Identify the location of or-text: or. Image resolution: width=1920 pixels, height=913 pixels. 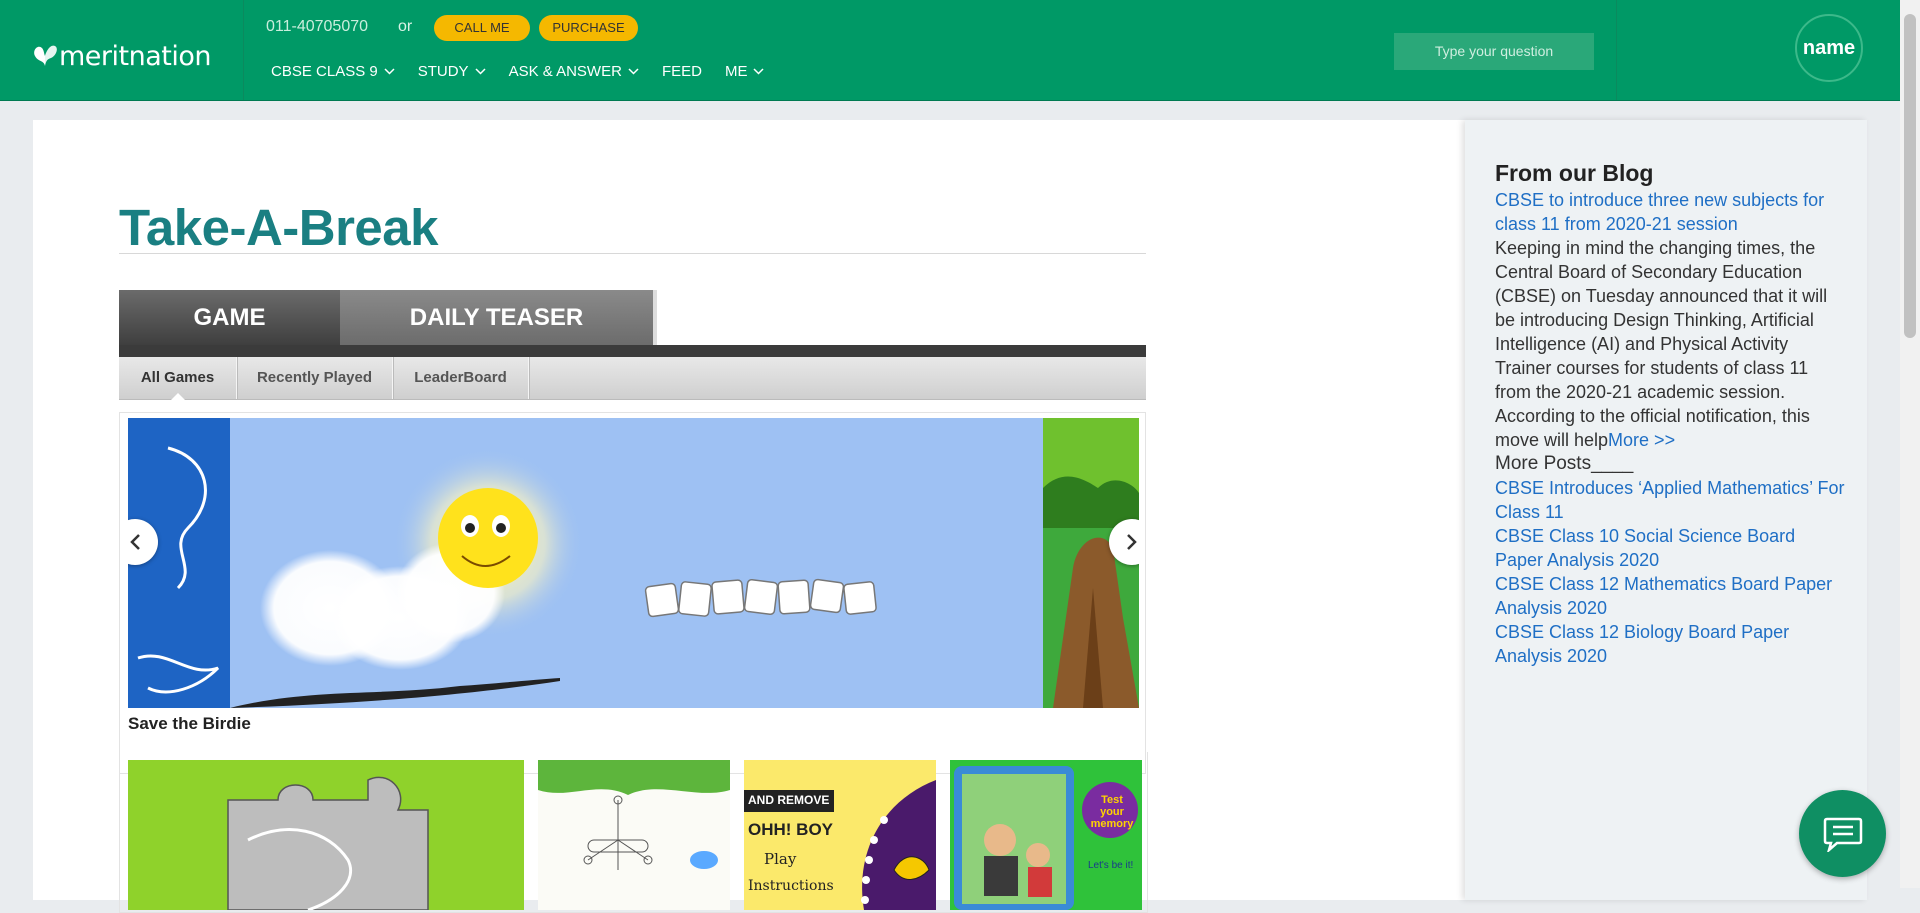
(405, 26).